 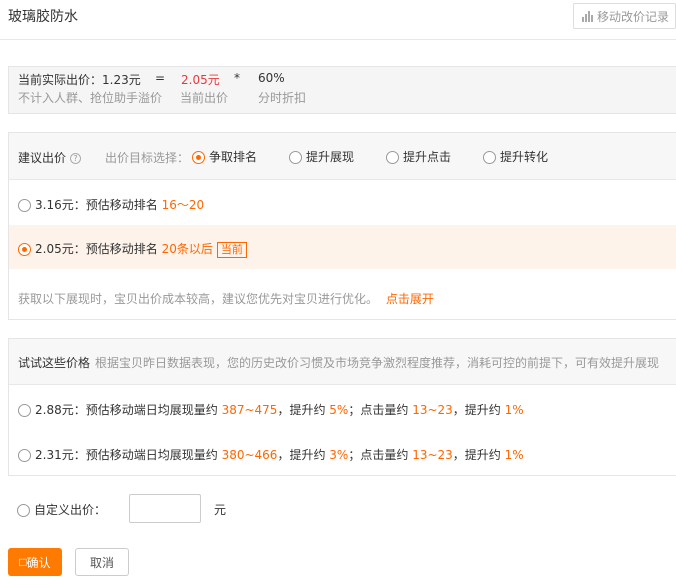 I want to click on custom-bid-row: 自定义出价： 元, so click(x=167, y=509).